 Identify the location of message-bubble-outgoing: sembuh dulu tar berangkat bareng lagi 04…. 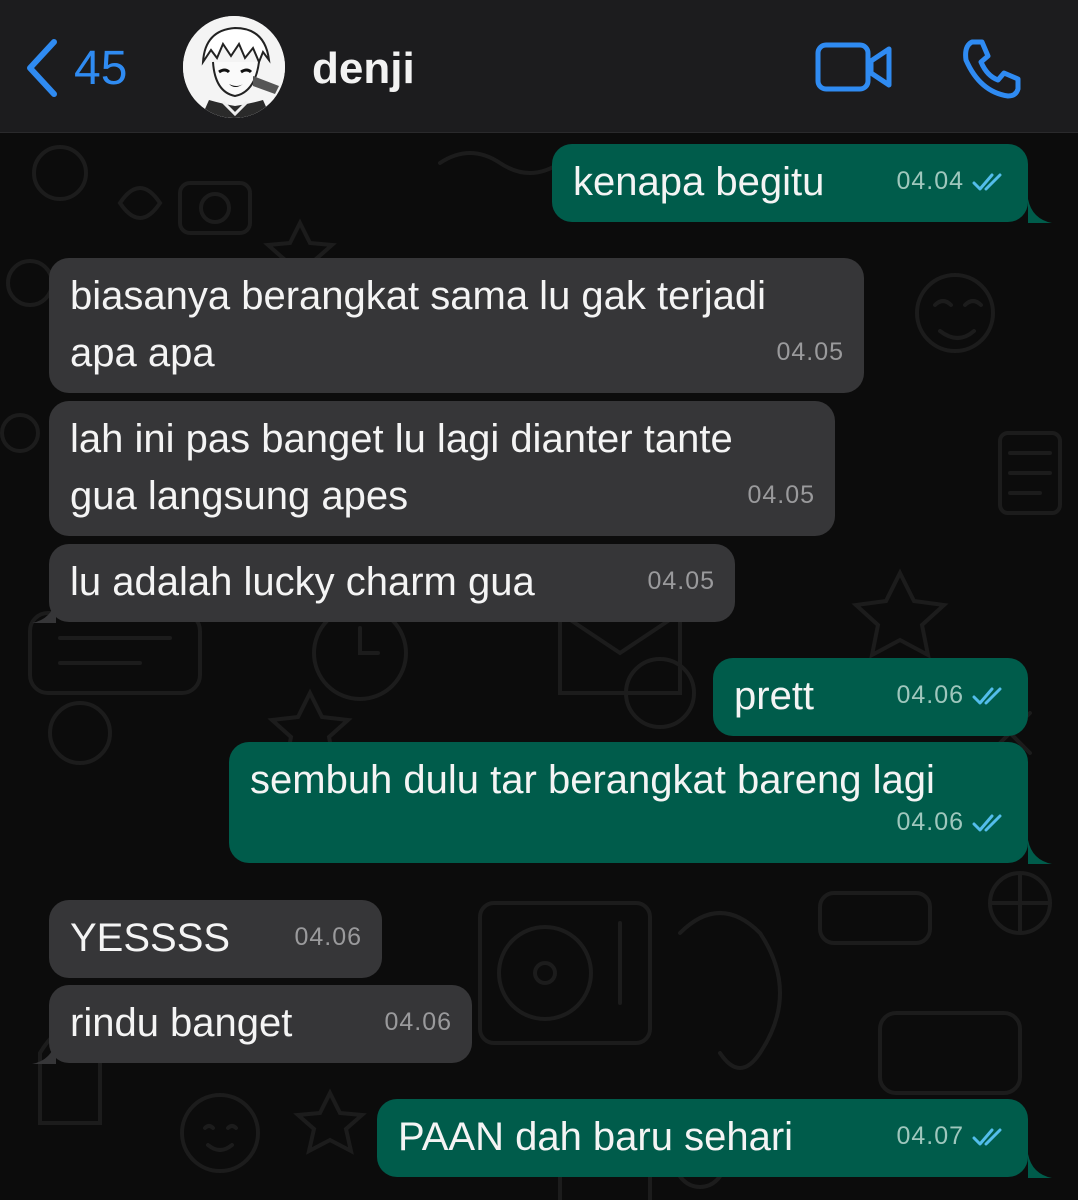
(640, 803).